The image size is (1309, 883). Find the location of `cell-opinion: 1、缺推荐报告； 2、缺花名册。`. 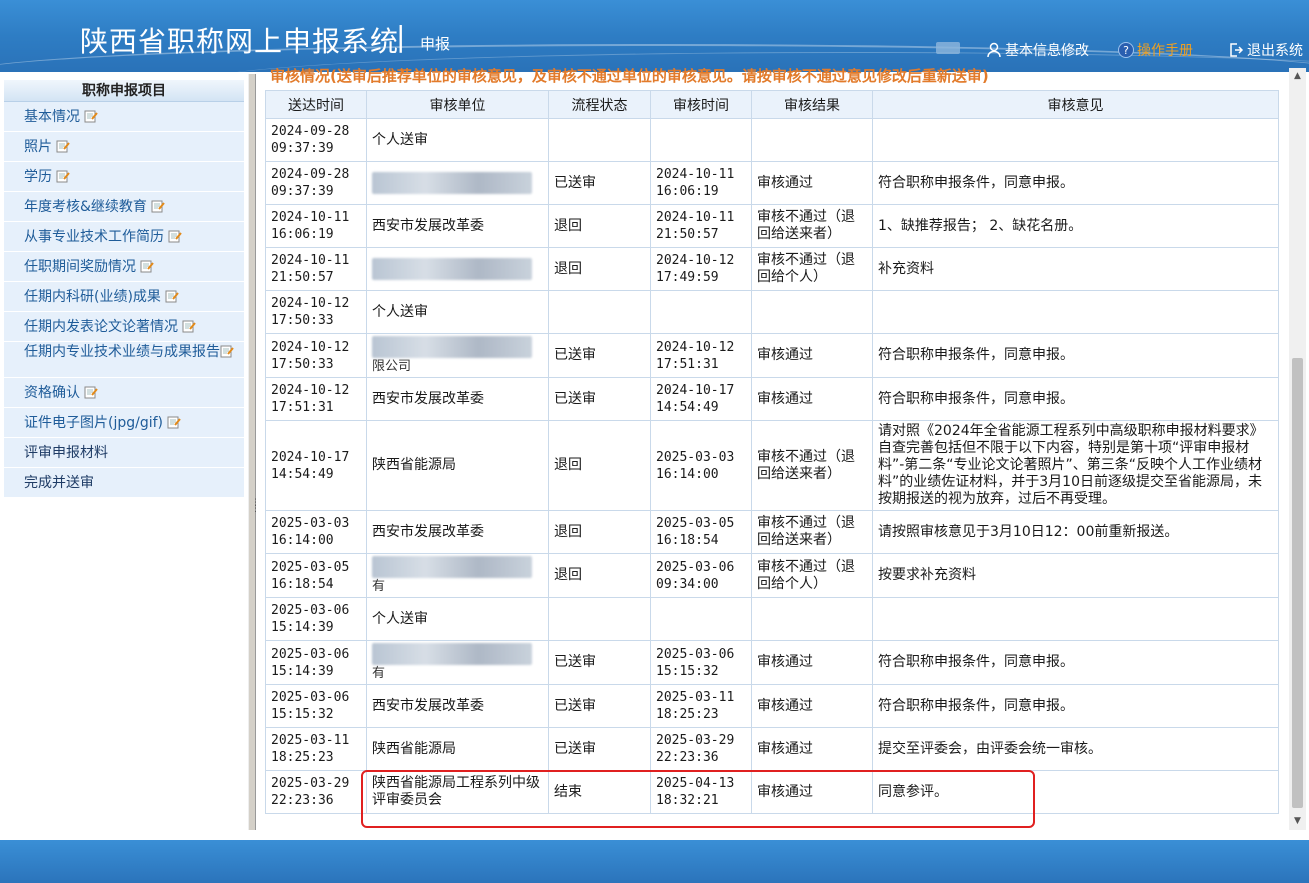

cell-opinion: 1、缺推荐报告； 2、缺花名册。 is located at coordinates (1075, 226).